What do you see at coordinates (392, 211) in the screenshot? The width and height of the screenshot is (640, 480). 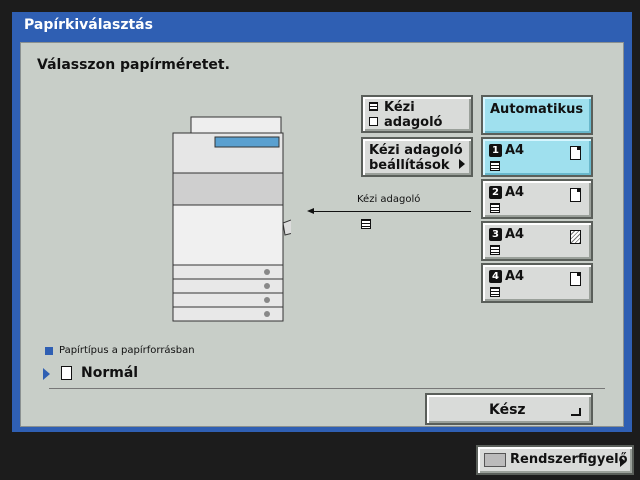 I see `pointer-line` at bounding box center [392, 211].